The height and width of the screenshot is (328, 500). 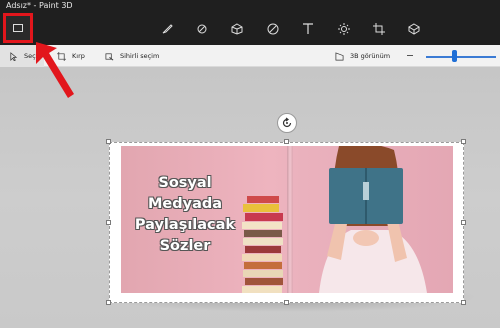 What do you see at coordinates (370, 56) in the screenshot?
I see `3d-view-label: 3B görünüm` at bounding box center [370, 56].